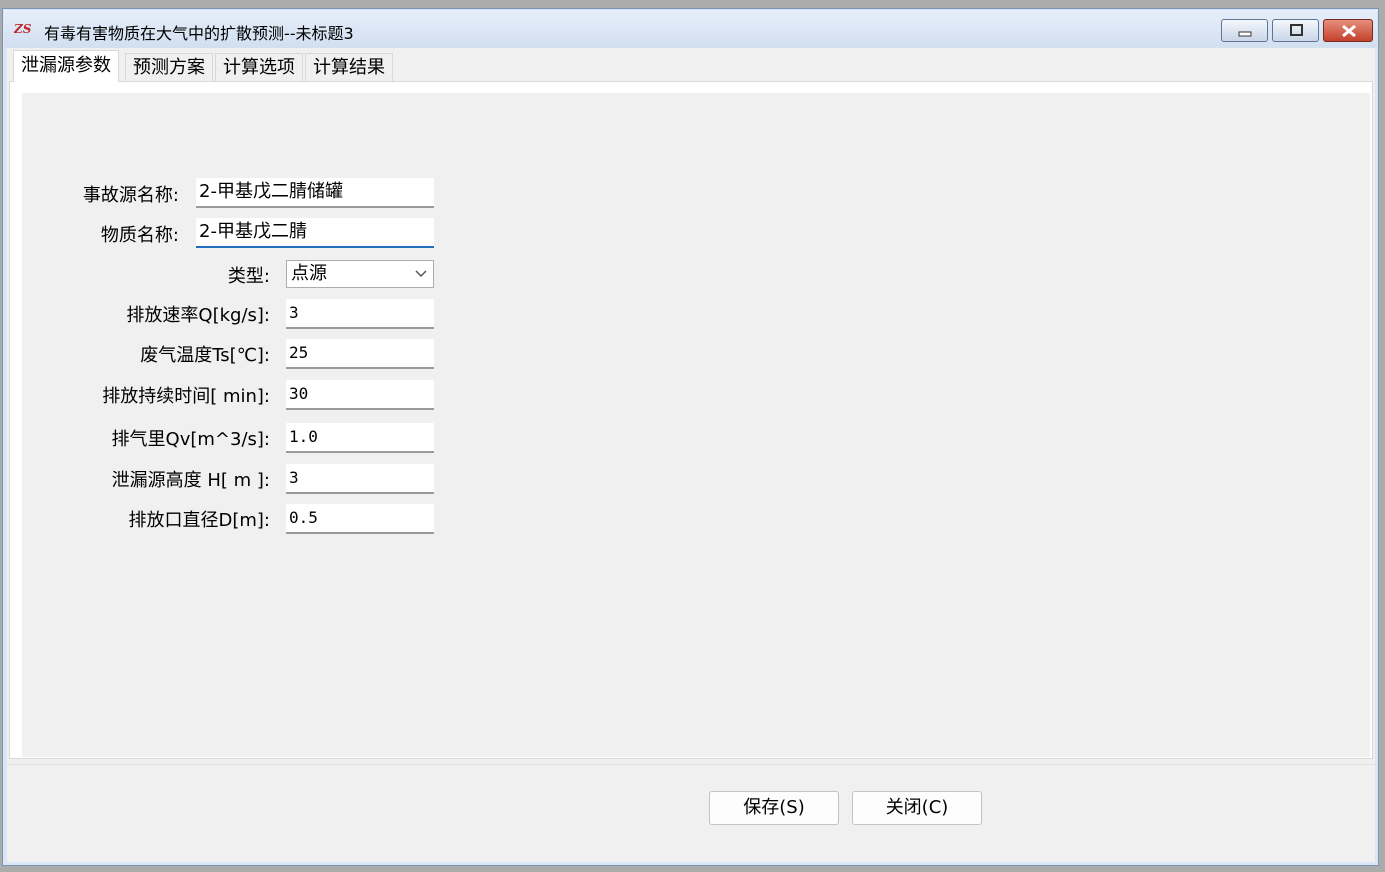  Describe the element at coordinates (130, 195) in the screenshot. I see `accident-source-name-label: 事故源名称:` at that location.